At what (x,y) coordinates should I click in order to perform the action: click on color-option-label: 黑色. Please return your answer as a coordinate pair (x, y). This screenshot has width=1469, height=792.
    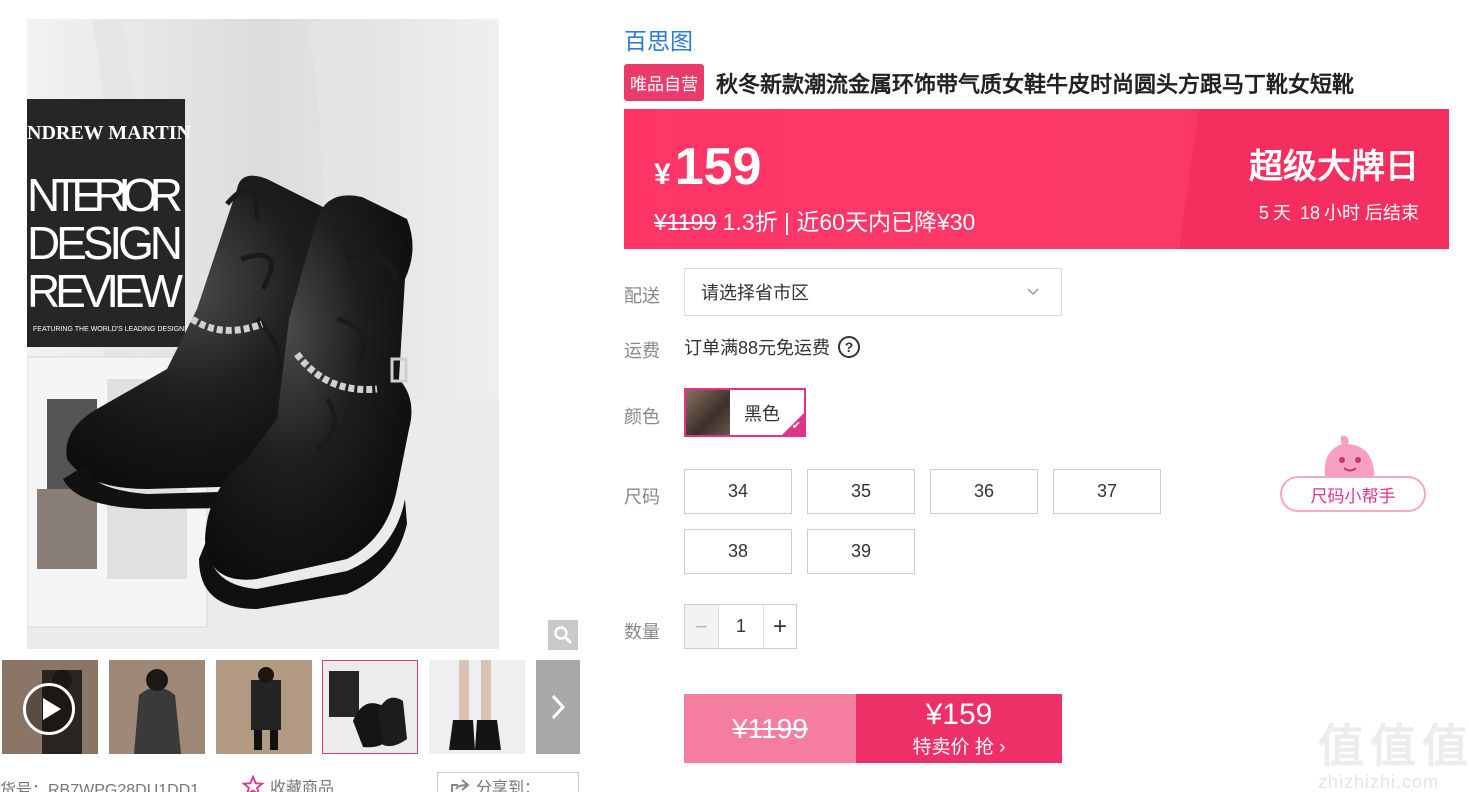
    Looking at the image, I should click on (762, 413).